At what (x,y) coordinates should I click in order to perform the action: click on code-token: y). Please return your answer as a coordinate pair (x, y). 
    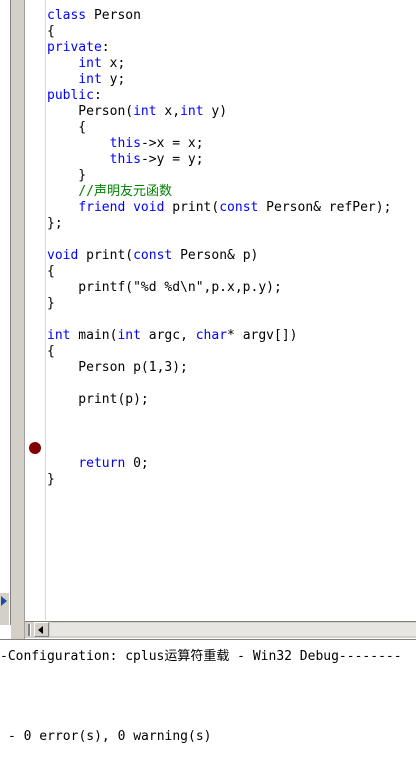
    Looking at the image, I should click on (215, 111).